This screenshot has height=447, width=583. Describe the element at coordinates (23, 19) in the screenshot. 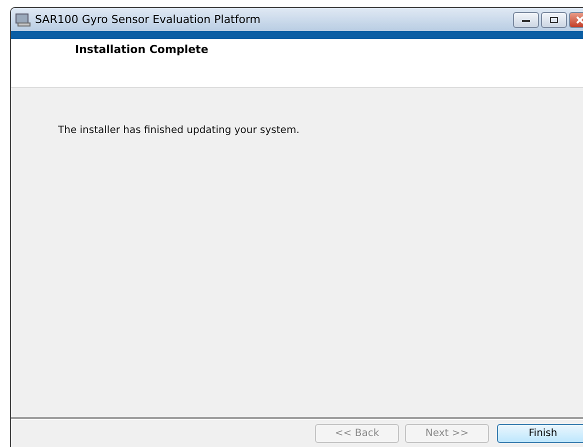

I see `app-icon` at that location.